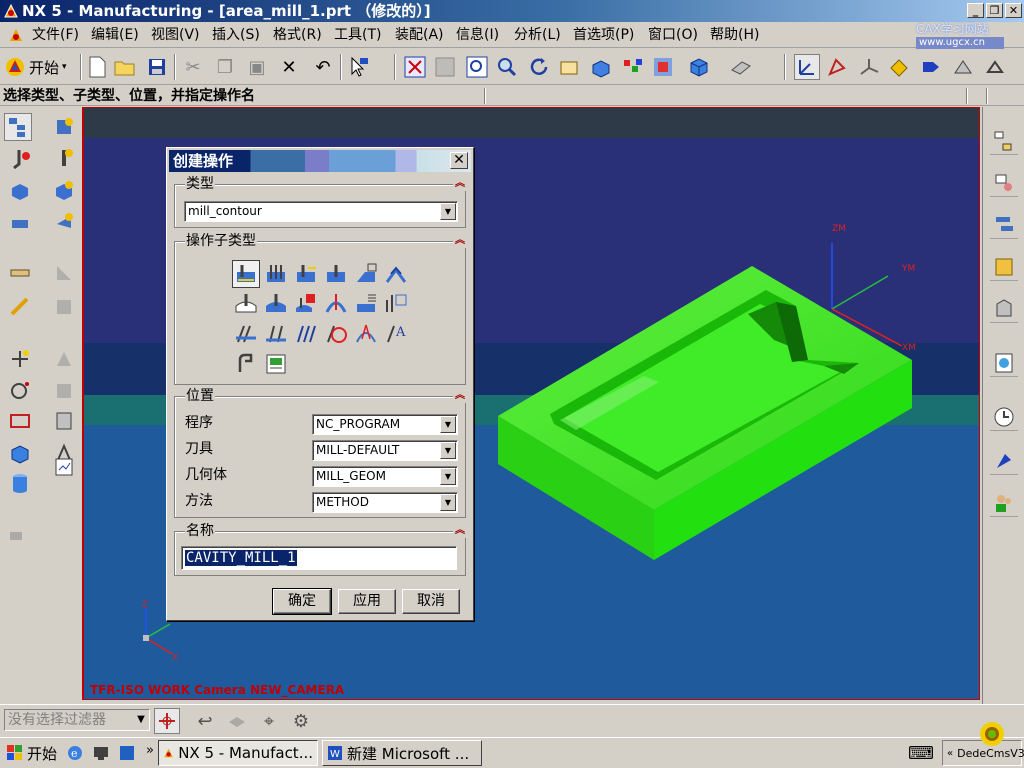 The width and height of the screenshot is (1024, 768). I want to click on machining-method-view-icon, so click(20, 223).